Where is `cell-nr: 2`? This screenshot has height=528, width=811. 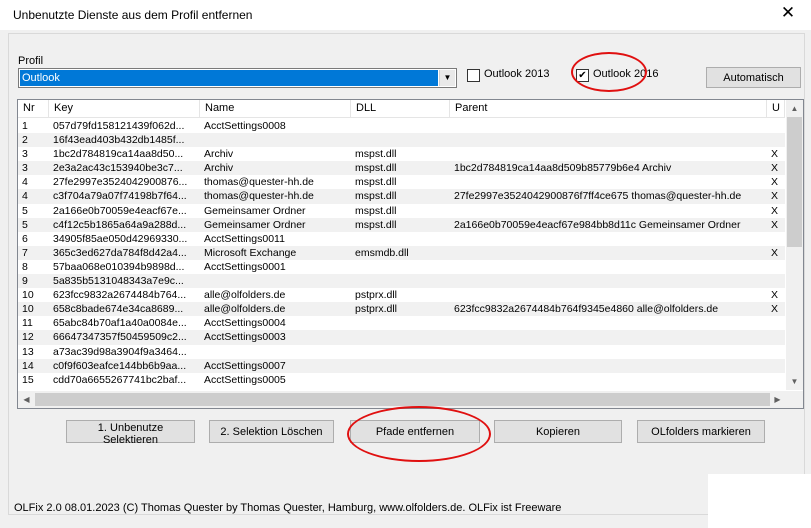 cell-nr: 2 is located at coordinates (25, 140).